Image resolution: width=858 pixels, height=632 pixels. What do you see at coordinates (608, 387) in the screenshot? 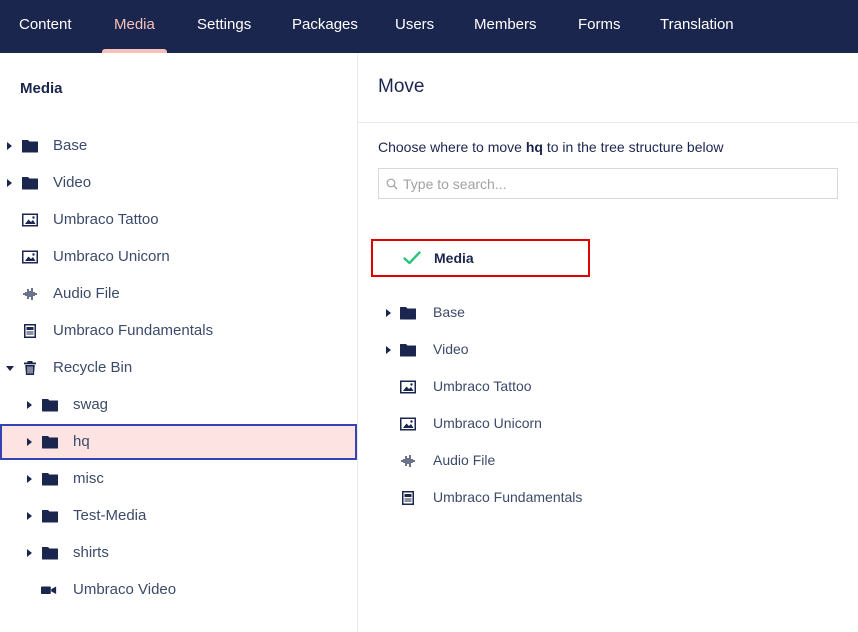
I see `move-tree-item-umbraco-tattoo: Umbraco Tattoo` at bounding box center [608, 387].